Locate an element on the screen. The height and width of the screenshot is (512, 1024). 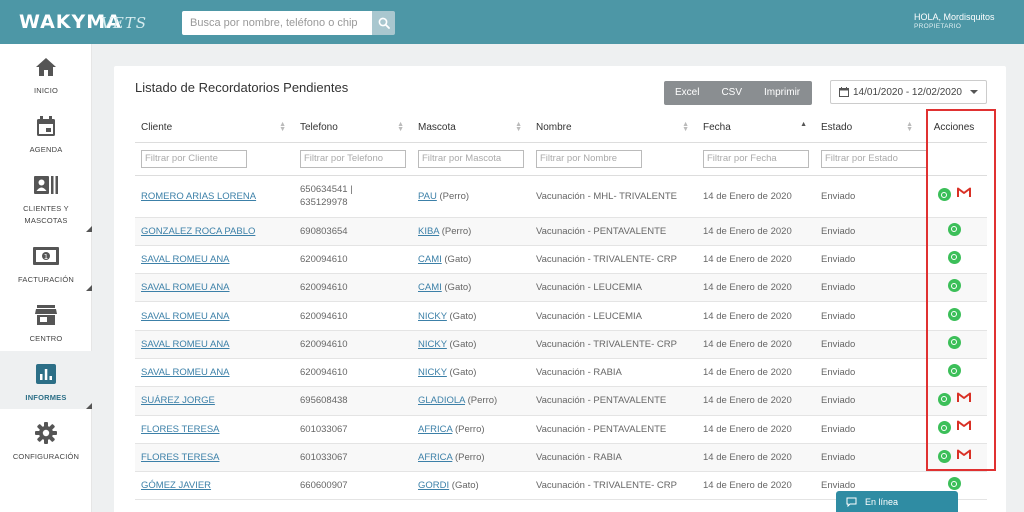
column-header-mascota: Mascota ▲ ▼ is located at coordinates (471, 128).